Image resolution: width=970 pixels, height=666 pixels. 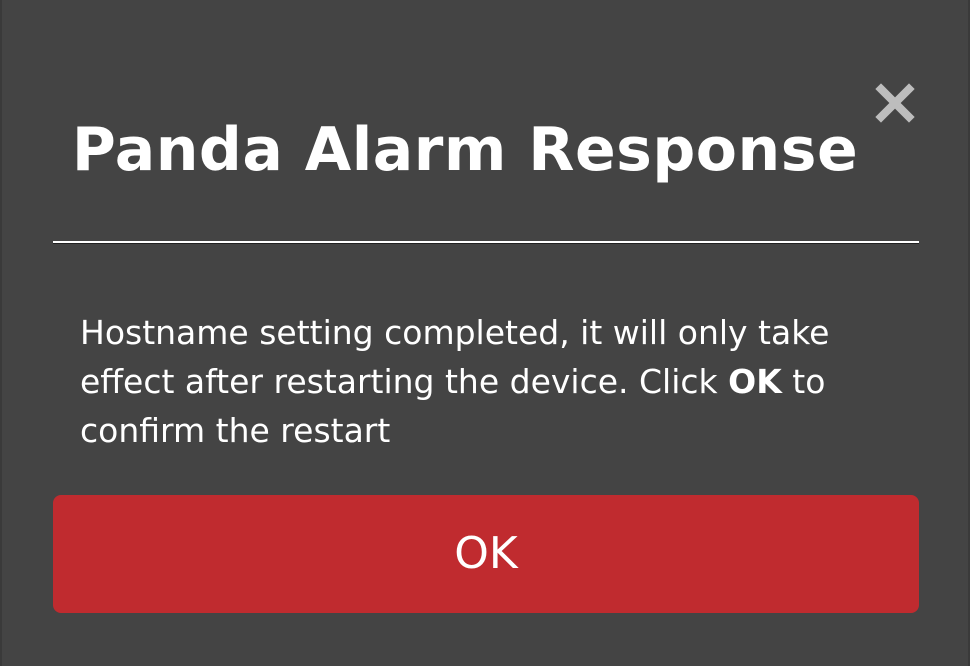 What do you see at coordinates (1, 333) in the screenshot?
I see `dialog-left-edge` at bounding box center [1, 333].